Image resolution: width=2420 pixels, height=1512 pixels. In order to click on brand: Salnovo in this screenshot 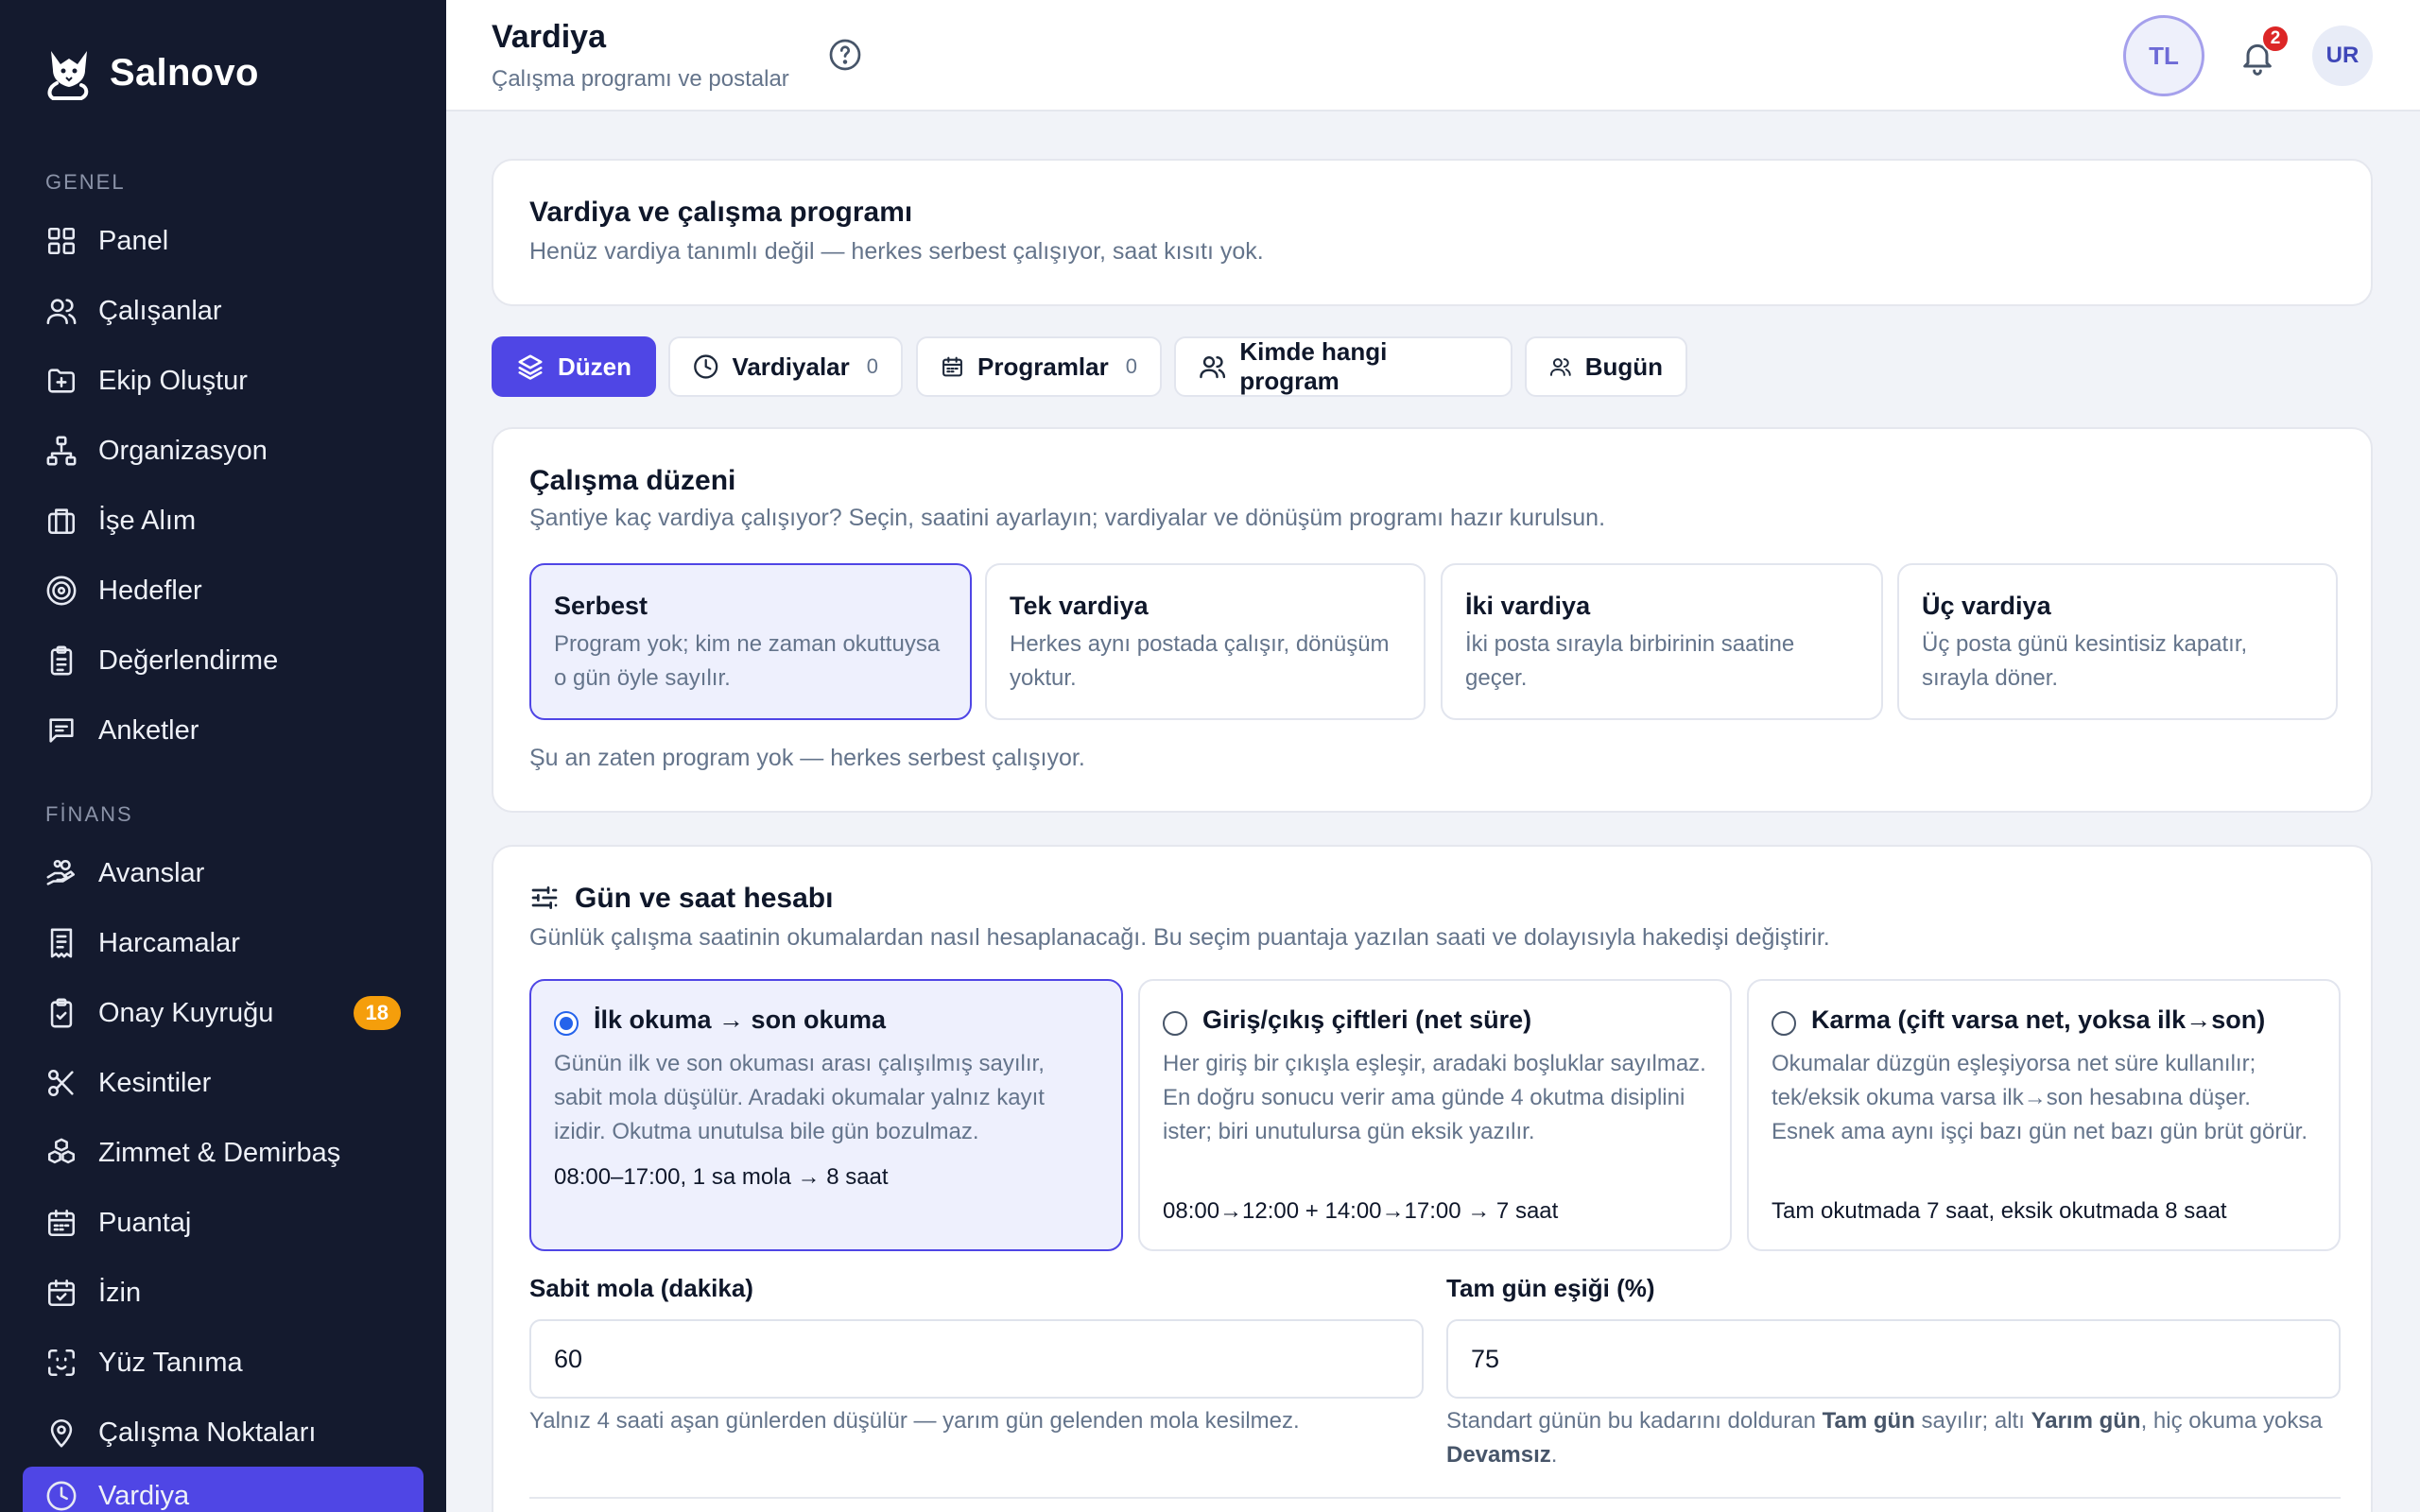, I will do `click(151, 72)`.